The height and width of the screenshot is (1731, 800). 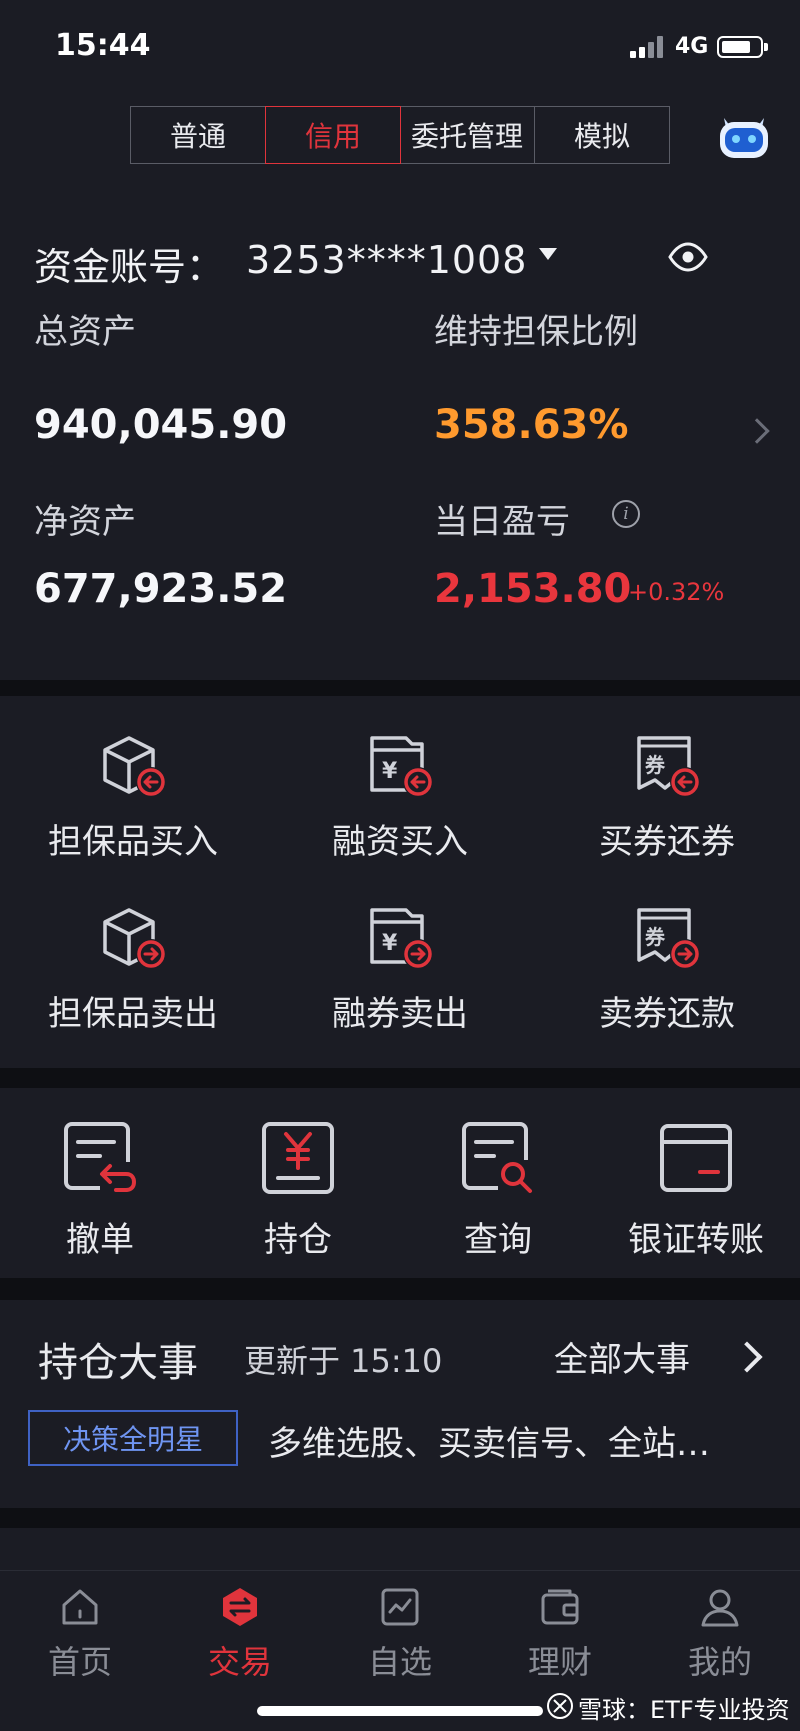 I want to click on net-assets-value: 677,923.52, so click(x=161, y=589).